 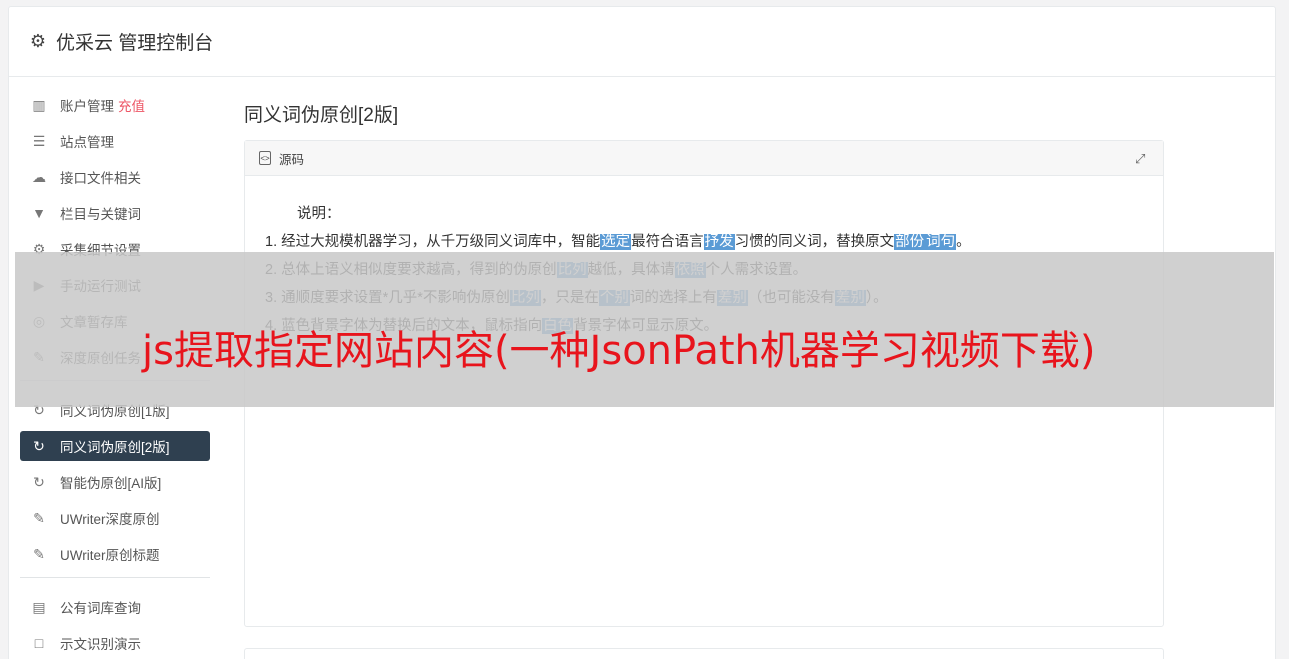 What do you see at coordinates (111, 483) in the screenshot?
I see `sidebar-item-label: 智能伪原创[AI版]` at bounding box center [111, 483].